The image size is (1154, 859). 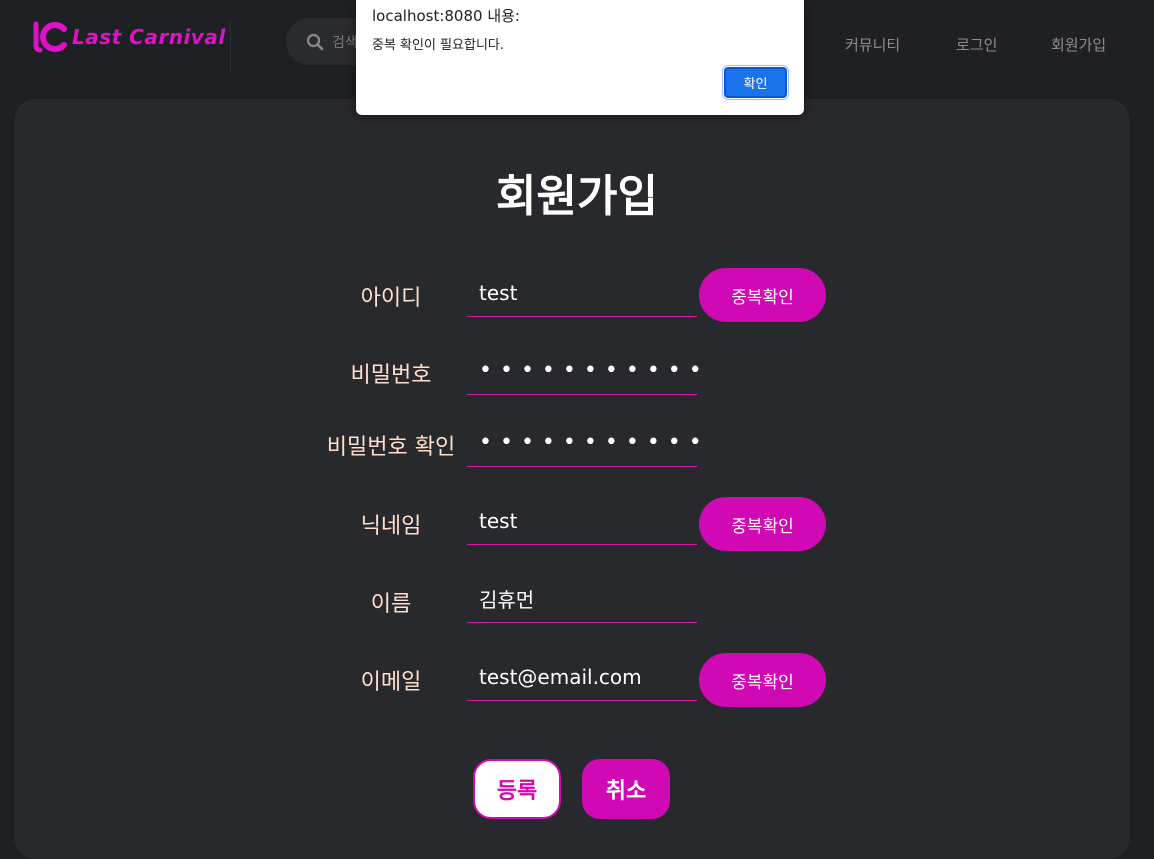 I want to click on password-confirm-label: 비밀번호 확인, so click(x=391, y=447).